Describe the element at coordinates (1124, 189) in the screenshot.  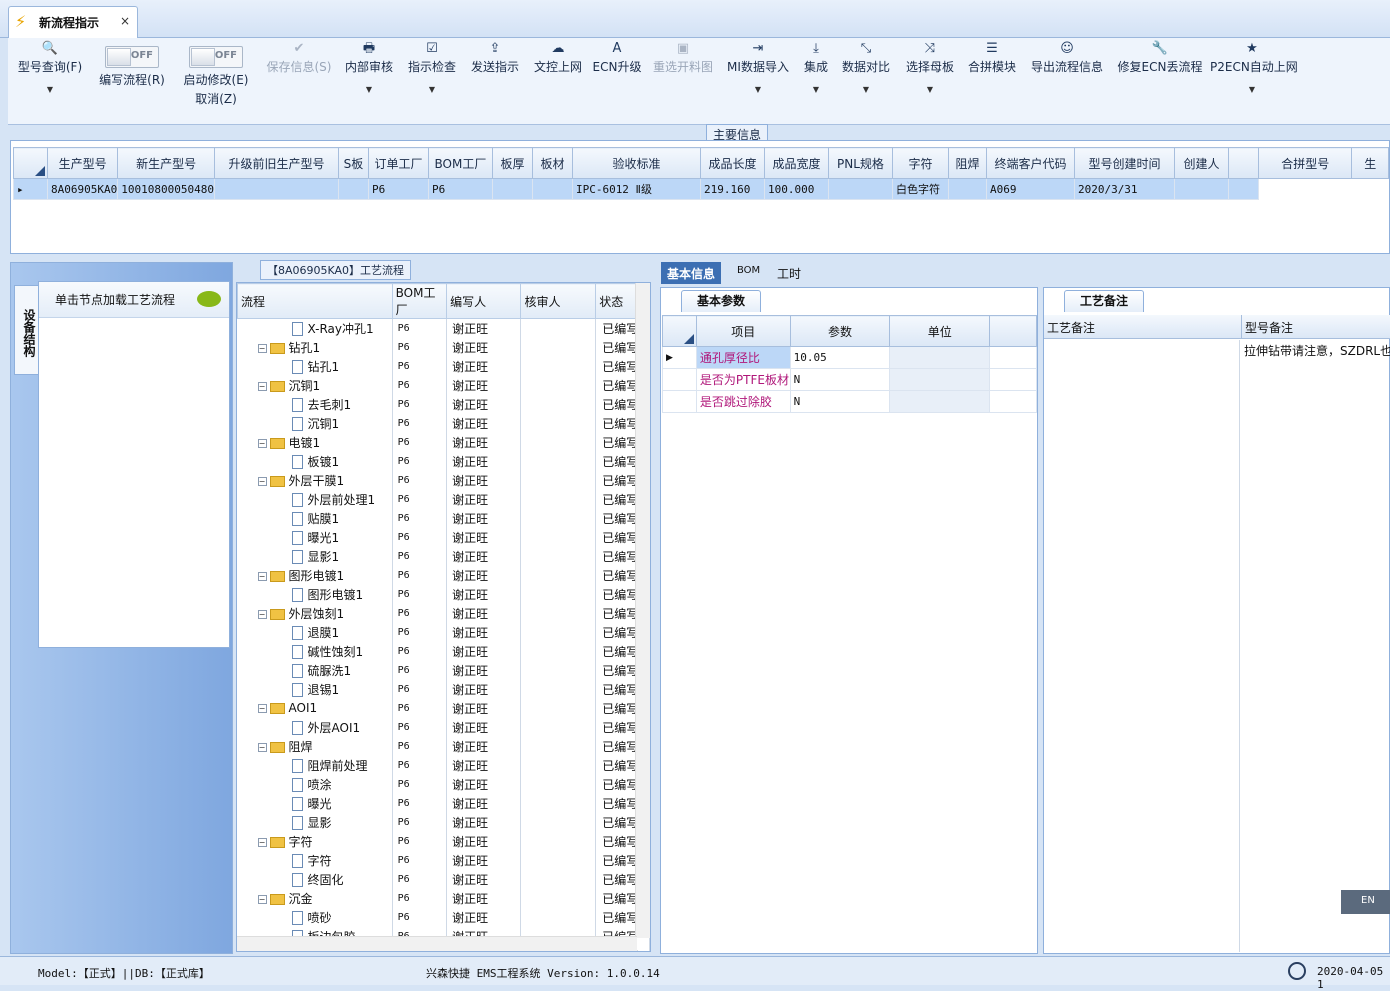
I see `cell: 2020/3/31` at that location.